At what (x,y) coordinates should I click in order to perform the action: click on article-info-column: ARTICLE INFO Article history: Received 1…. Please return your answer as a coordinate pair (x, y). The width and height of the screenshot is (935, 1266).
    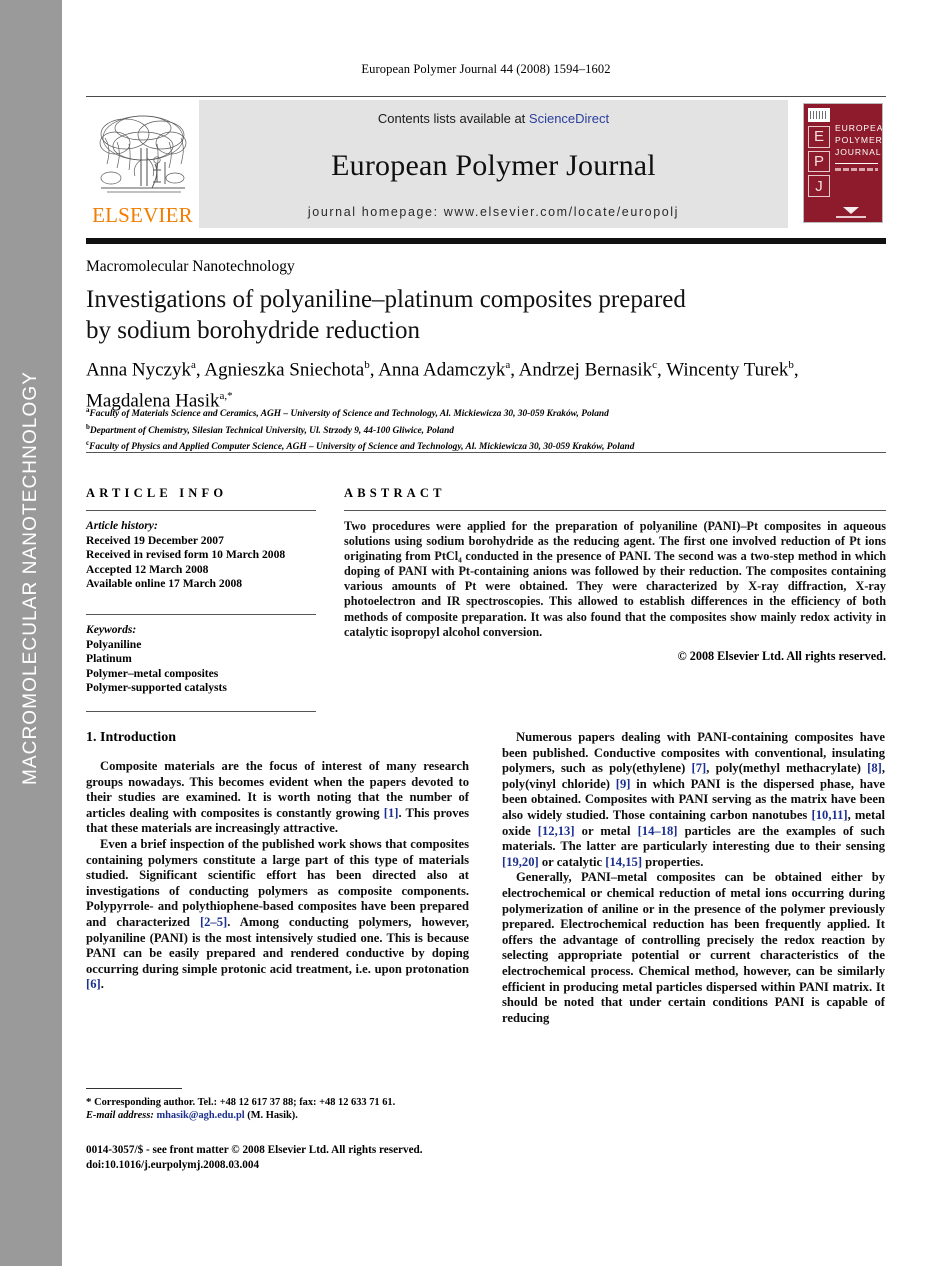
    Looking at the image, I should click on (201, 599).